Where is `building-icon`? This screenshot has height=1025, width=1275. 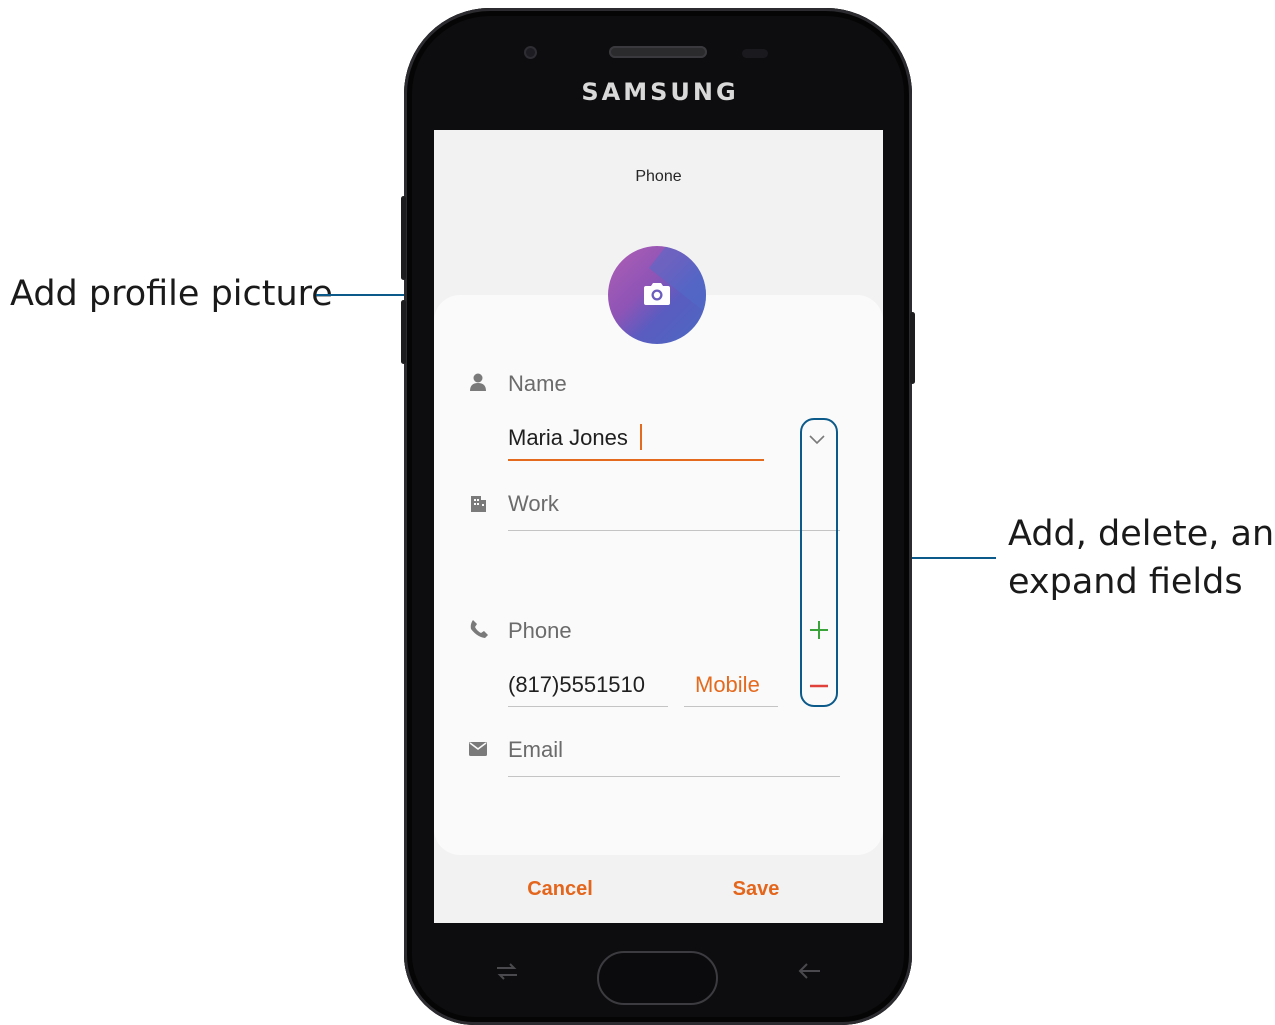
building-icon is located at coordinates (478, 506).